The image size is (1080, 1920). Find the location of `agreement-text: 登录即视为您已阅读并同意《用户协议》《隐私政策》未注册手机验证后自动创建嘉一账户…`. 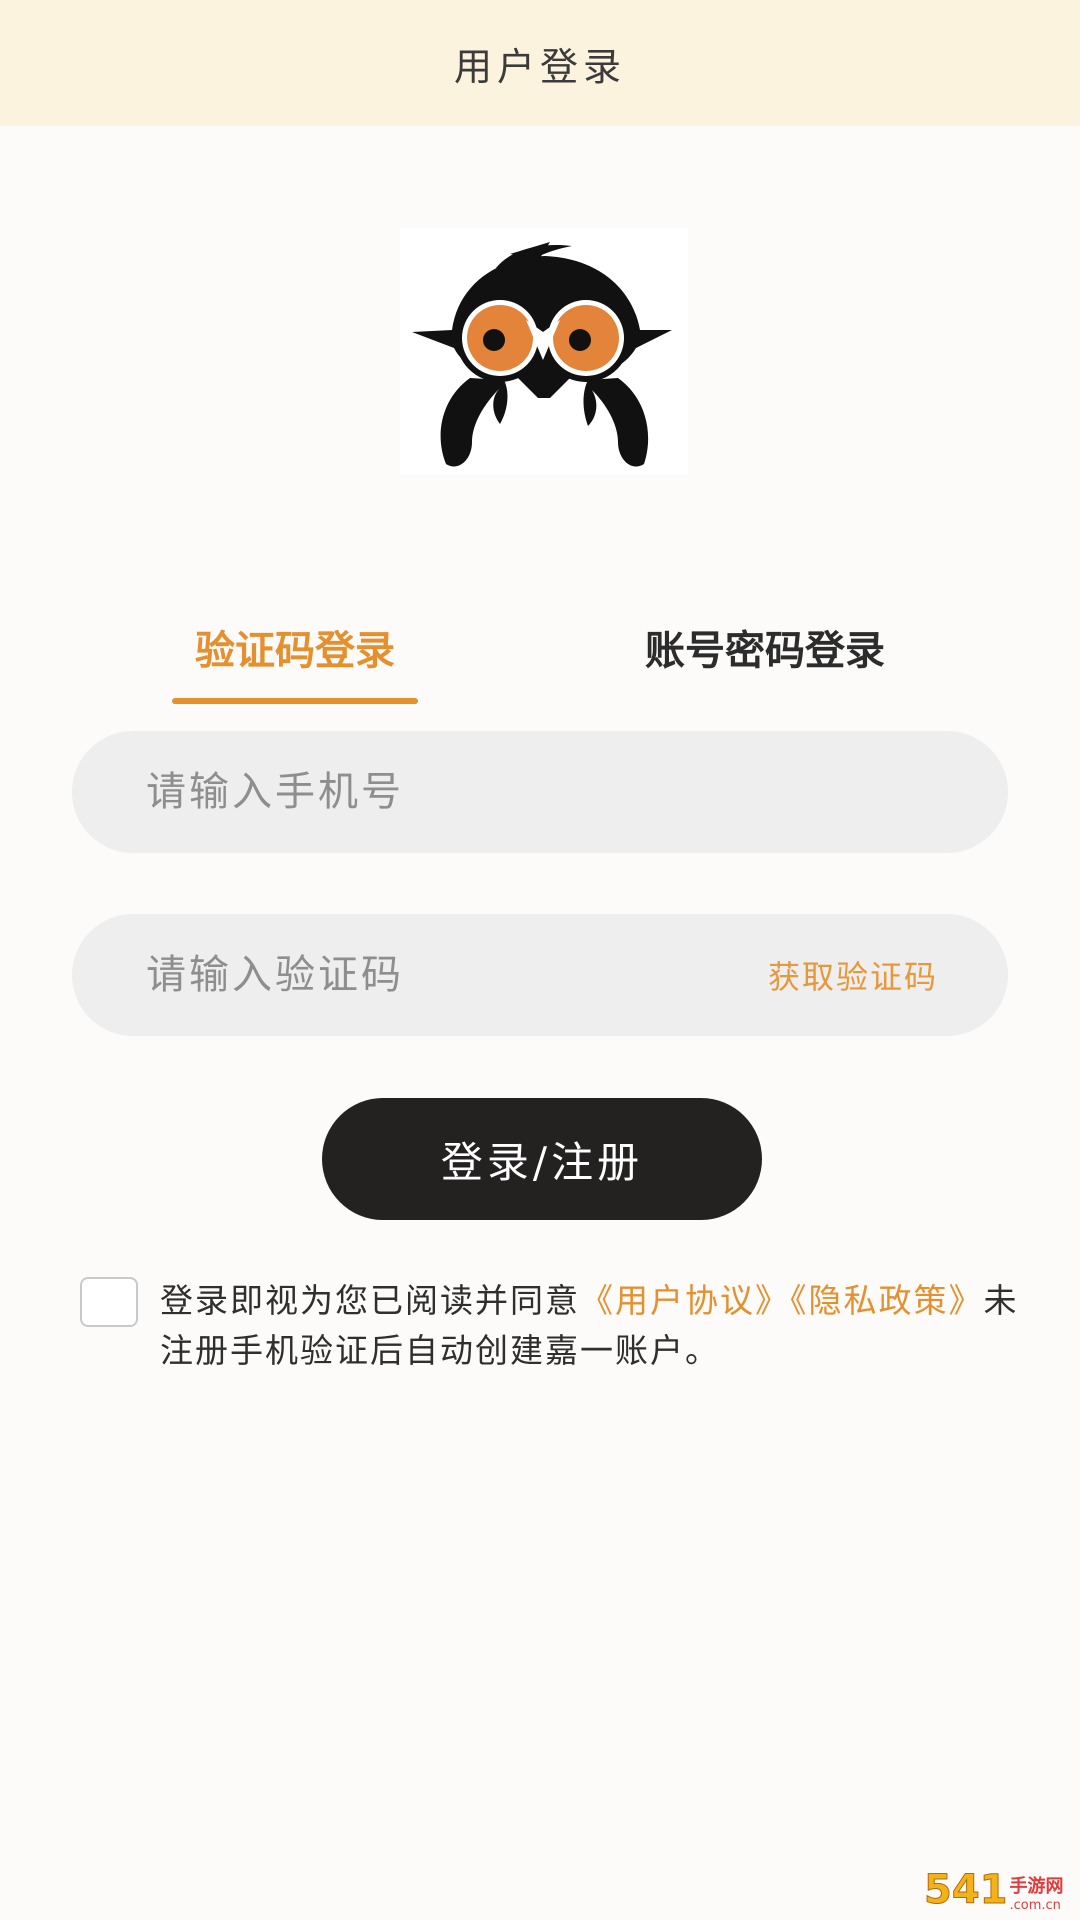

agreement-text: 登录即视为您已阅读并同意《用户协议》《隐私政策》未注册手机验证后自动创建嘉一账户… is located at coordinates (590, 1326).